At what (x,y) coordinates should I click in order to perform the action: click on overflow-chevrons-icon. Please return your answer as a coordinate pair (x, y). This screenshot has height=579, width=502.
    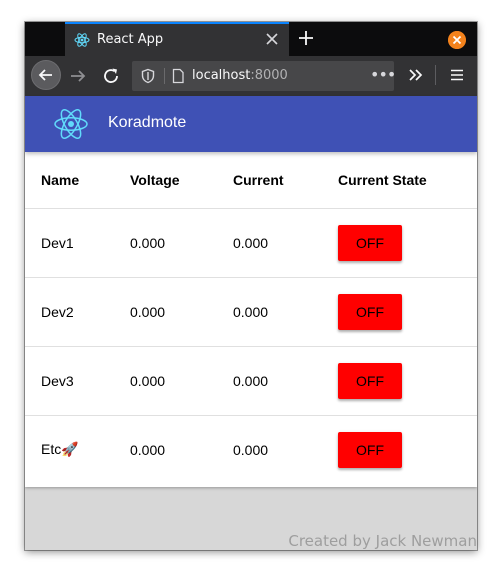
    Looking at the image, I should click on (416, 75).